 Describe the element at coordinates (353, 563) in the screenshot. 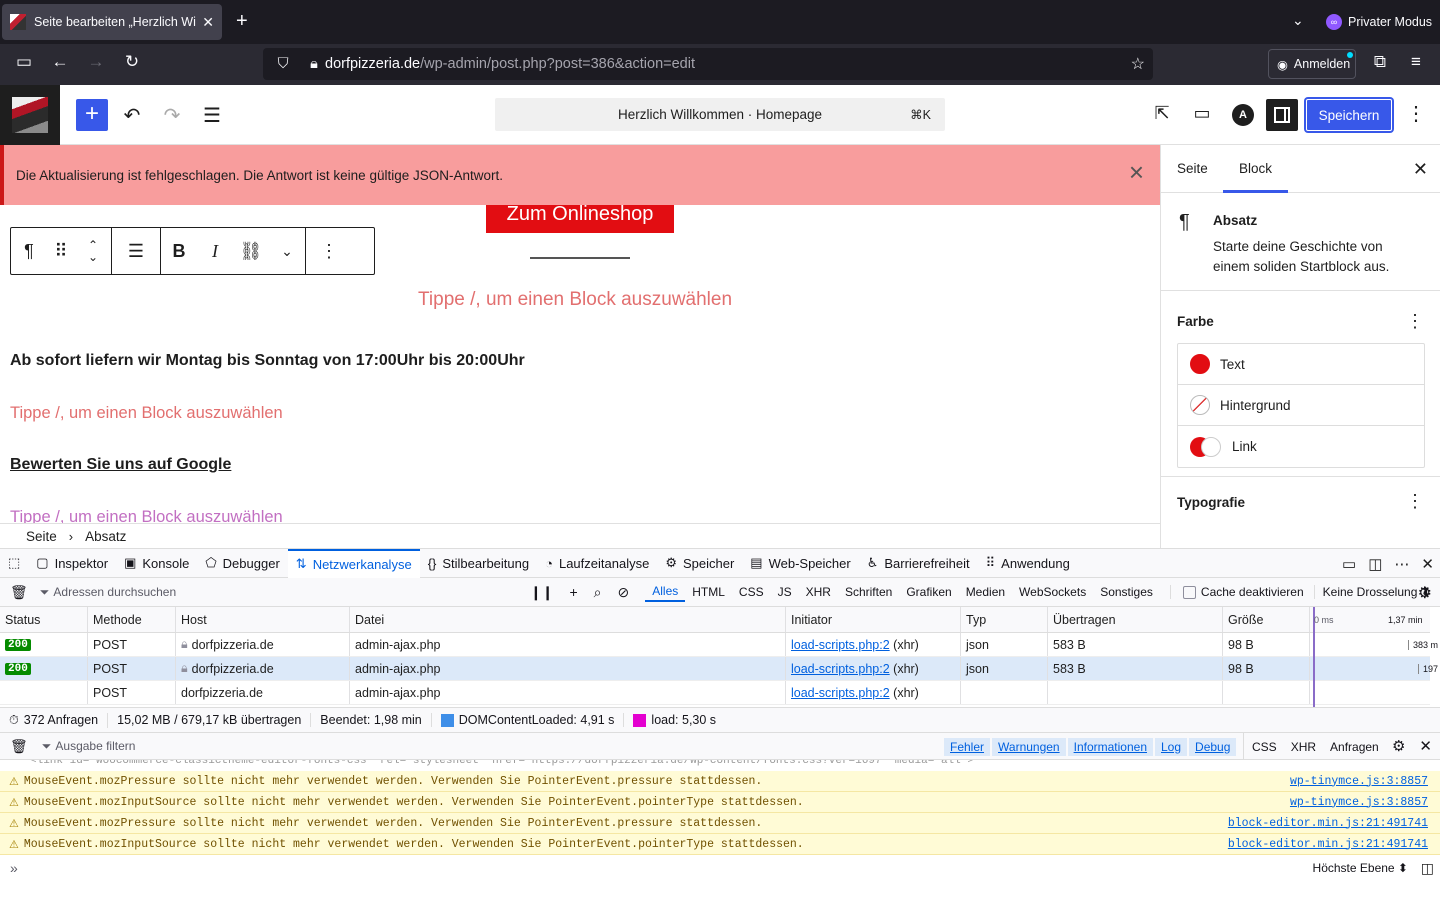

I see `tab-network: ⇅ Netzwerkanalyse` at that location.